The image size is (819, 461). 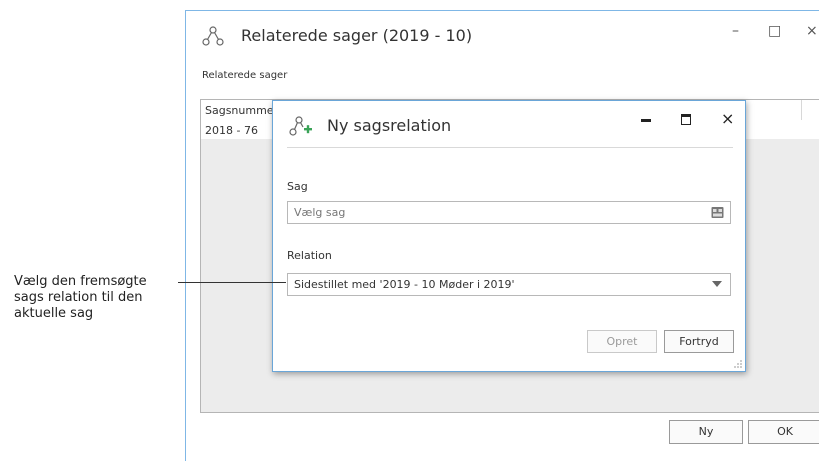 I want to click on column-divider, so click(x=801, y=110).